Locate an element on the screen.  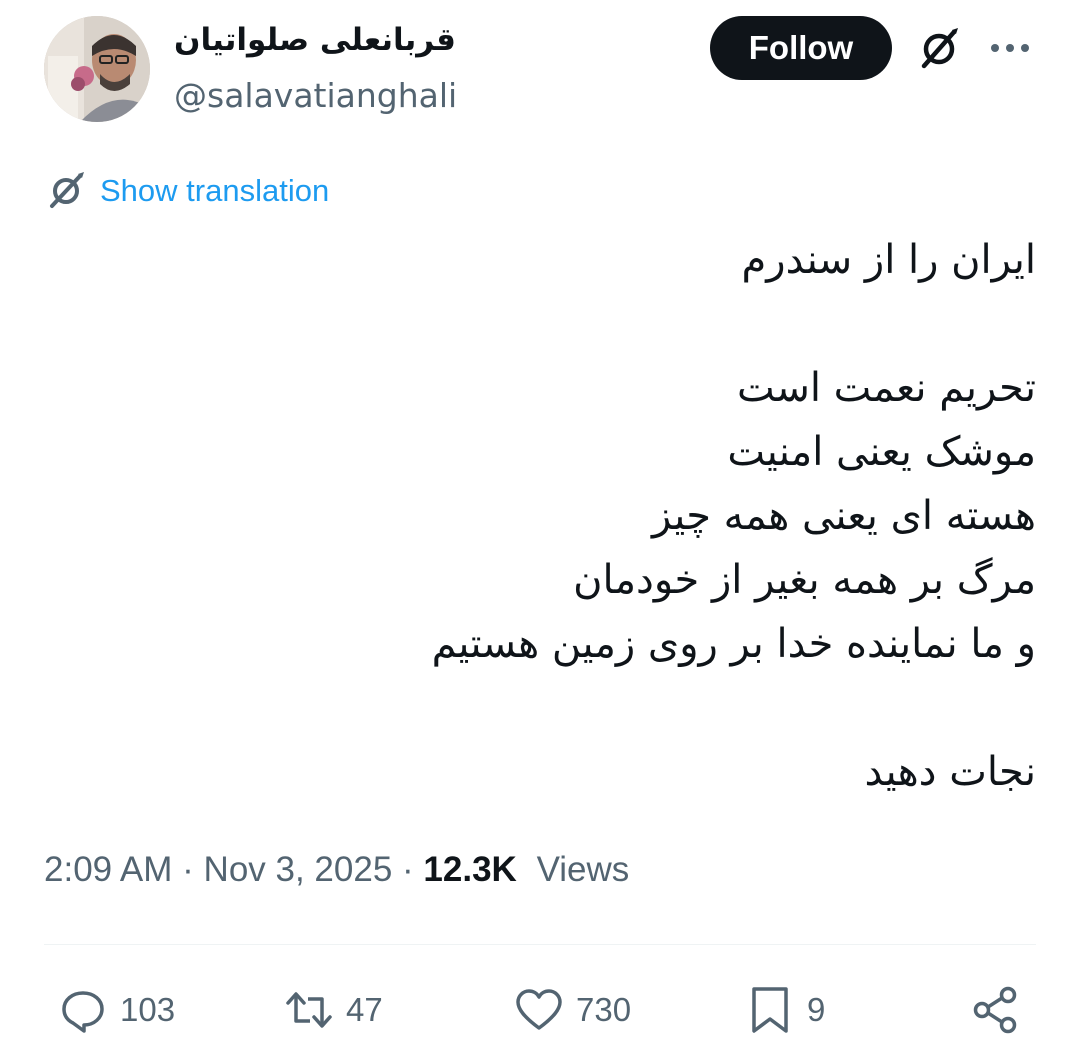
show-translation-label: Show translation is located at coordinates (215, 190).